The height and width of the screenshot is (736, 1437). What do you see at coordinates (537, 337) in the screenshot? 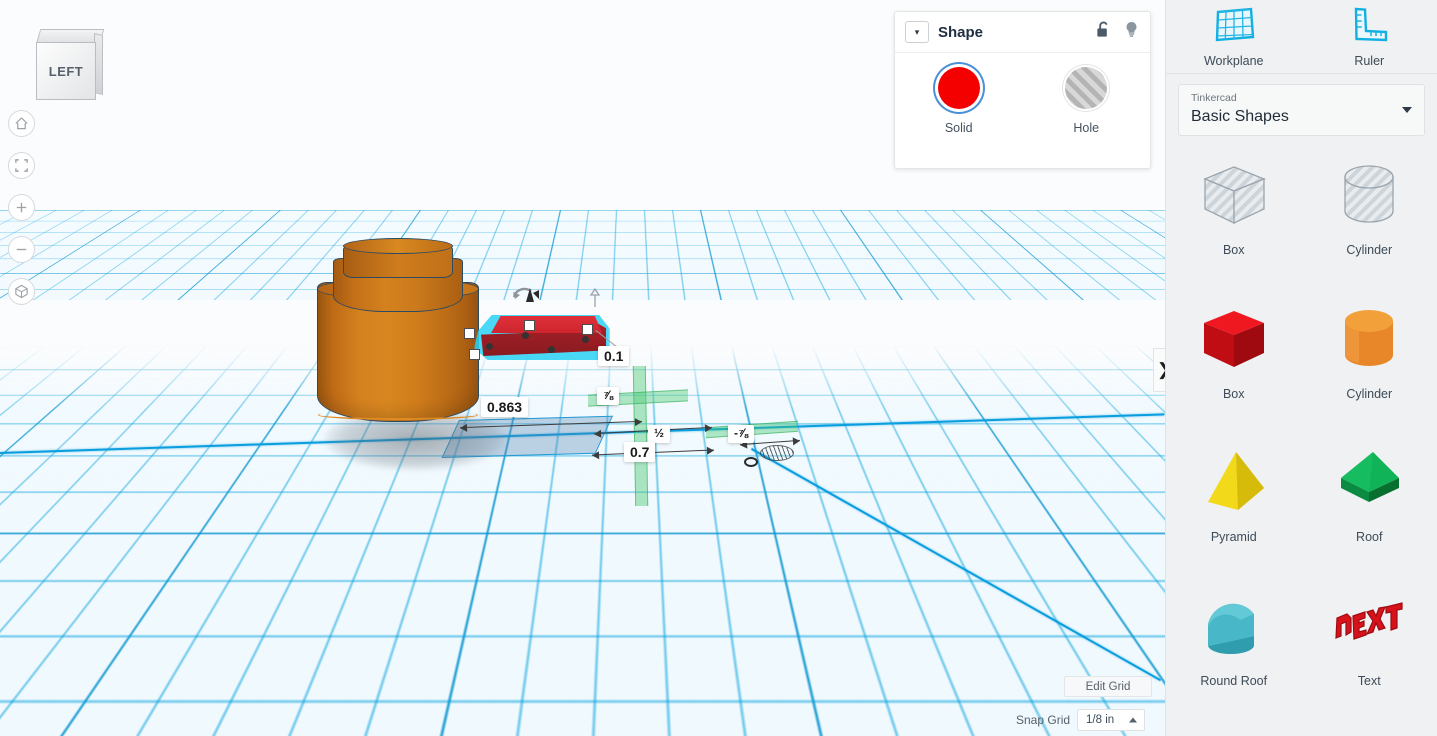
I see `selected-box-object` at bounding box center [537, 337].